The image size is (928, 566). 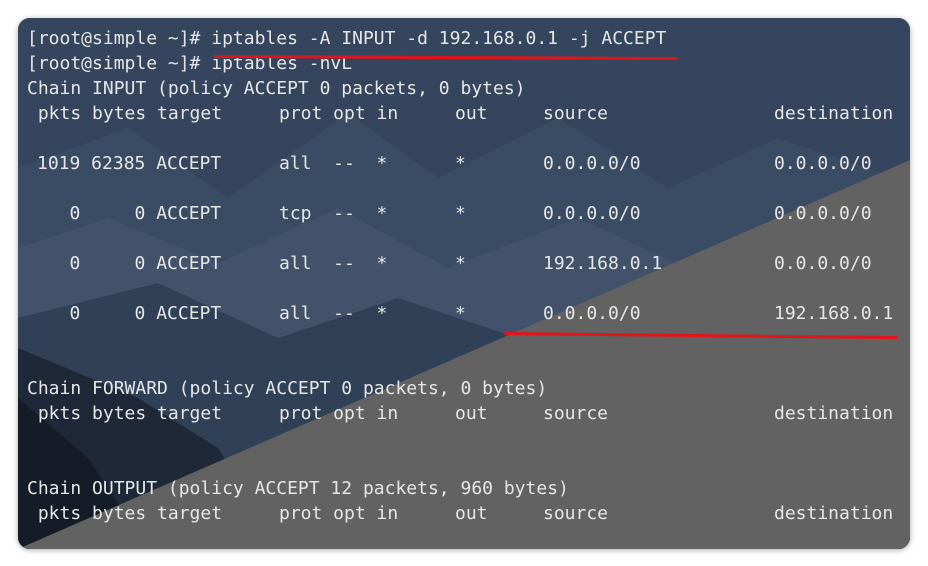 What do you see at coordinates (333, 213) in the screenshot?
I see `input-row-2-prot-opt-in: tcp -- *` at bounding box center [333, 213].